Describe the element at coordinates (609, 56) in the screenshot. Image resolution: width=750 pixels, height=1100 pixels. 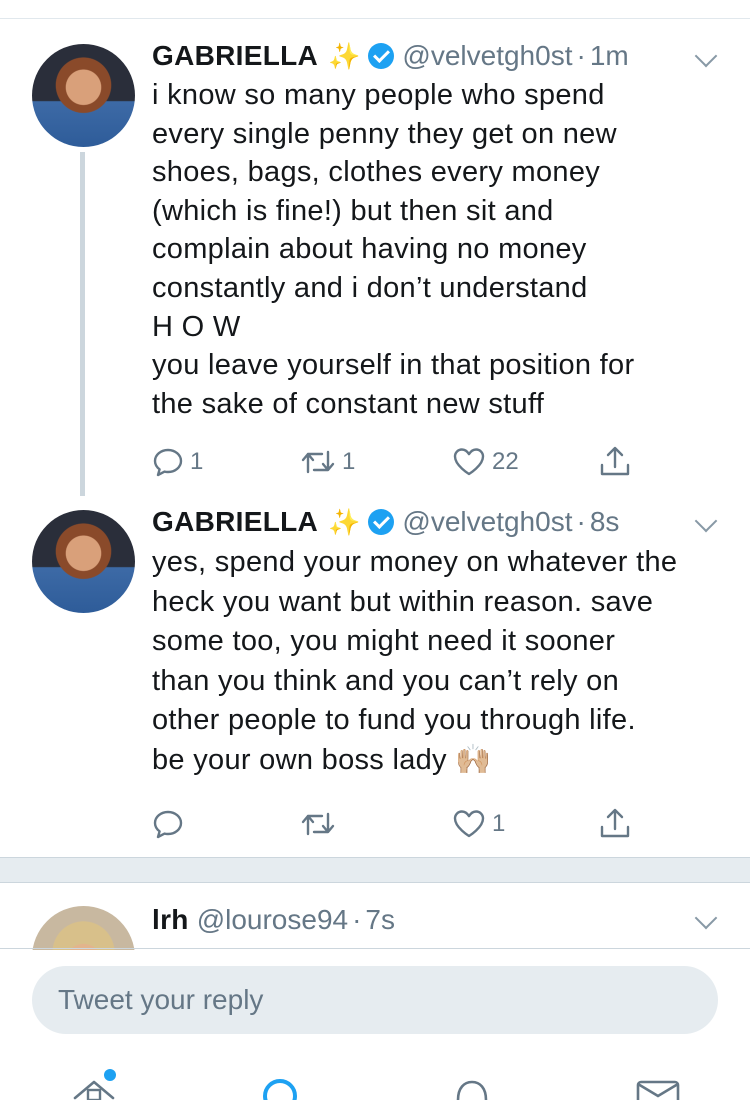
I see `timestamp: 1m` at that location.